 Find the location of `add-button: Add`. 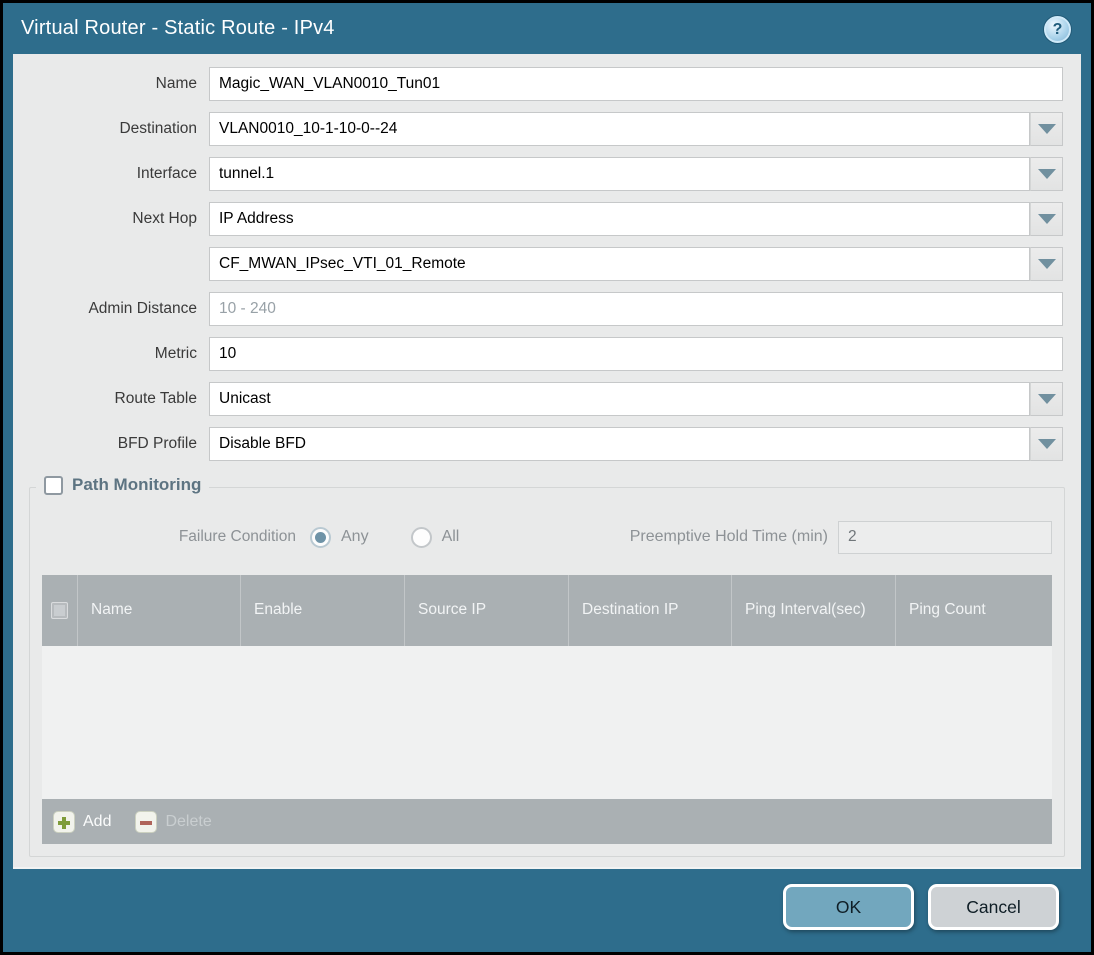

add-button: Add is located at coordinates (82, 821).